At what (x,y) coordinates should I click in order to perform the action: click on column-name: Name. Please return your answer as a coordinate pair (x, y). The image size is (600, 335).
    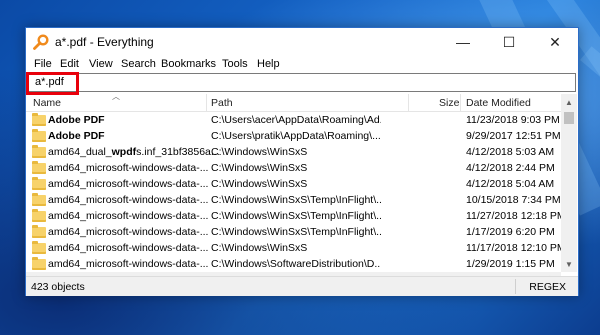
    Looking at the image, I should click on (47, 103).